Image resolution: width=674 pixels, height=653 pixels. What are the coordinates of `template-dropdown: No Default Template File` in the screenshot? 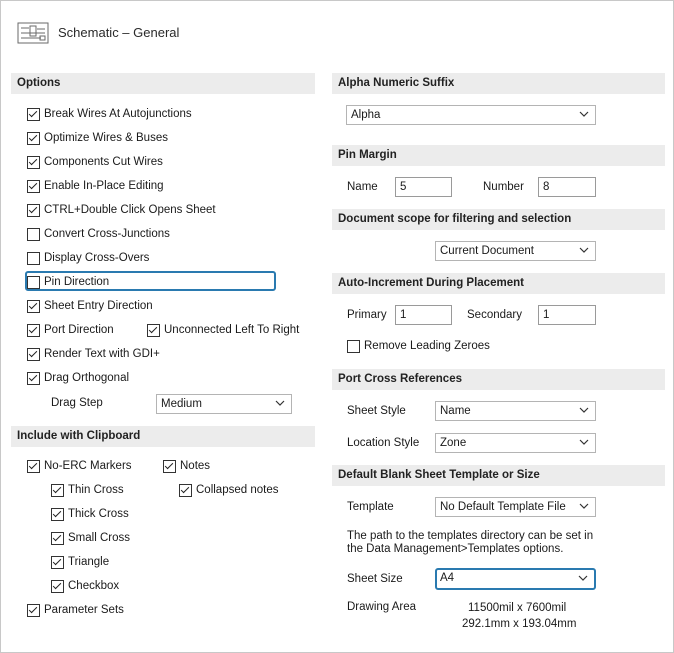 It's located at (515, 507).